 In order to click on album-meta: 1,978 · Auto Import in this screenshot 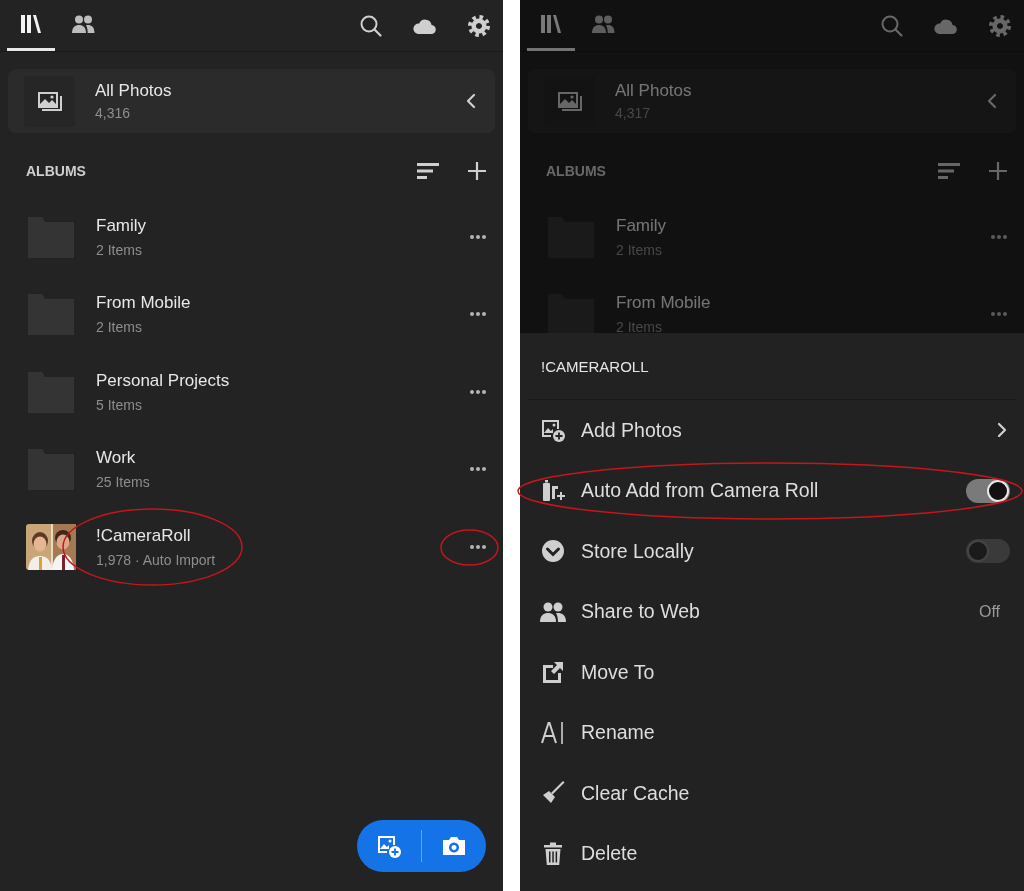, I will do `click(156, 559)`.